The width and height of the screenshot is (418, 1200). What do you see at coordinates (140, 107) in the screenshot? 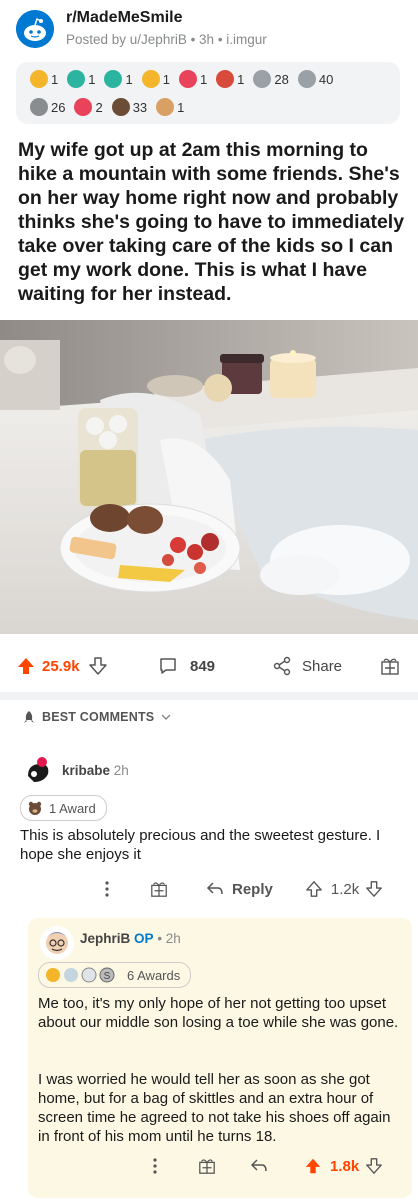
I see `award-count: 33` at bounding box center [140, 107].